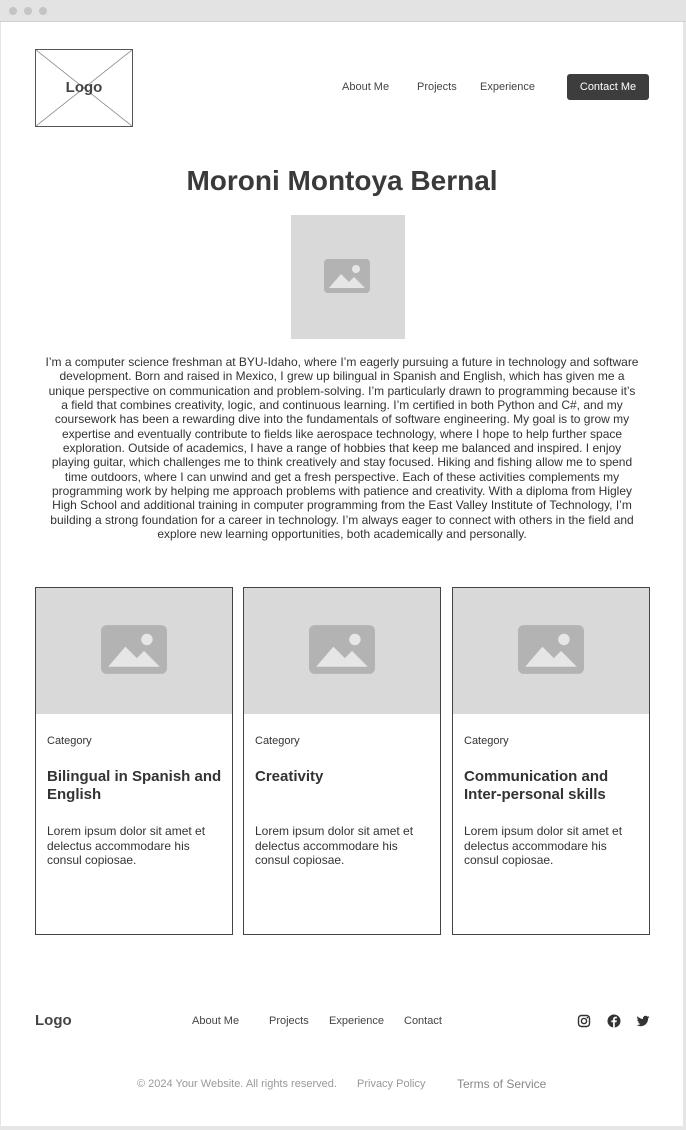  I want to click on twitter-icon, so click(643, 1021).